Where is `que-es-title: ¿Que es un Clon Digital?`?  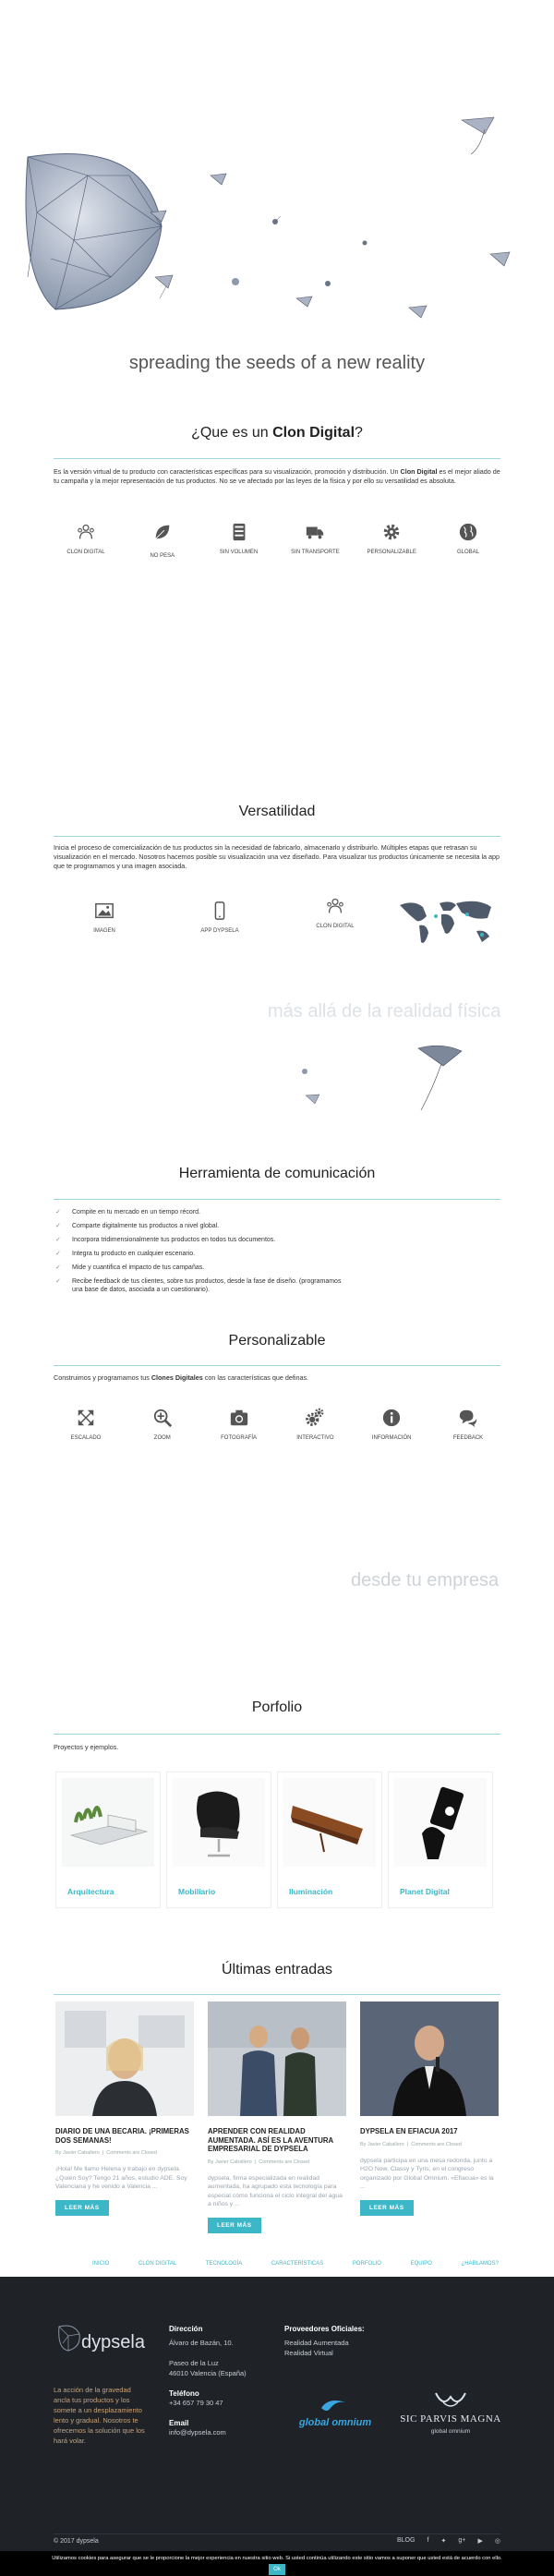
que-es-title: ¿Que es un Clon Digital? is located at coordinates (277, 433).